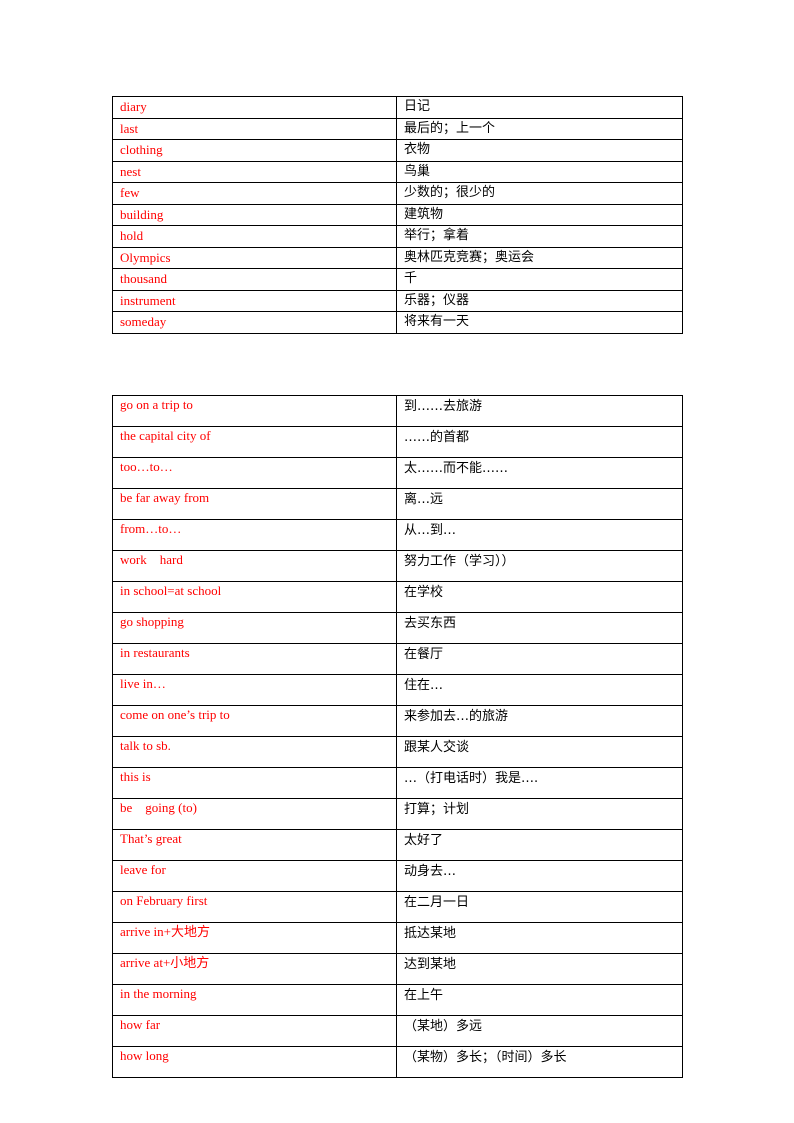  What do you see at coordinates (539, 814) in the screenshot?
I see `chinese-meaning-cell: 打算；计划` at bounding box center [539, 814].